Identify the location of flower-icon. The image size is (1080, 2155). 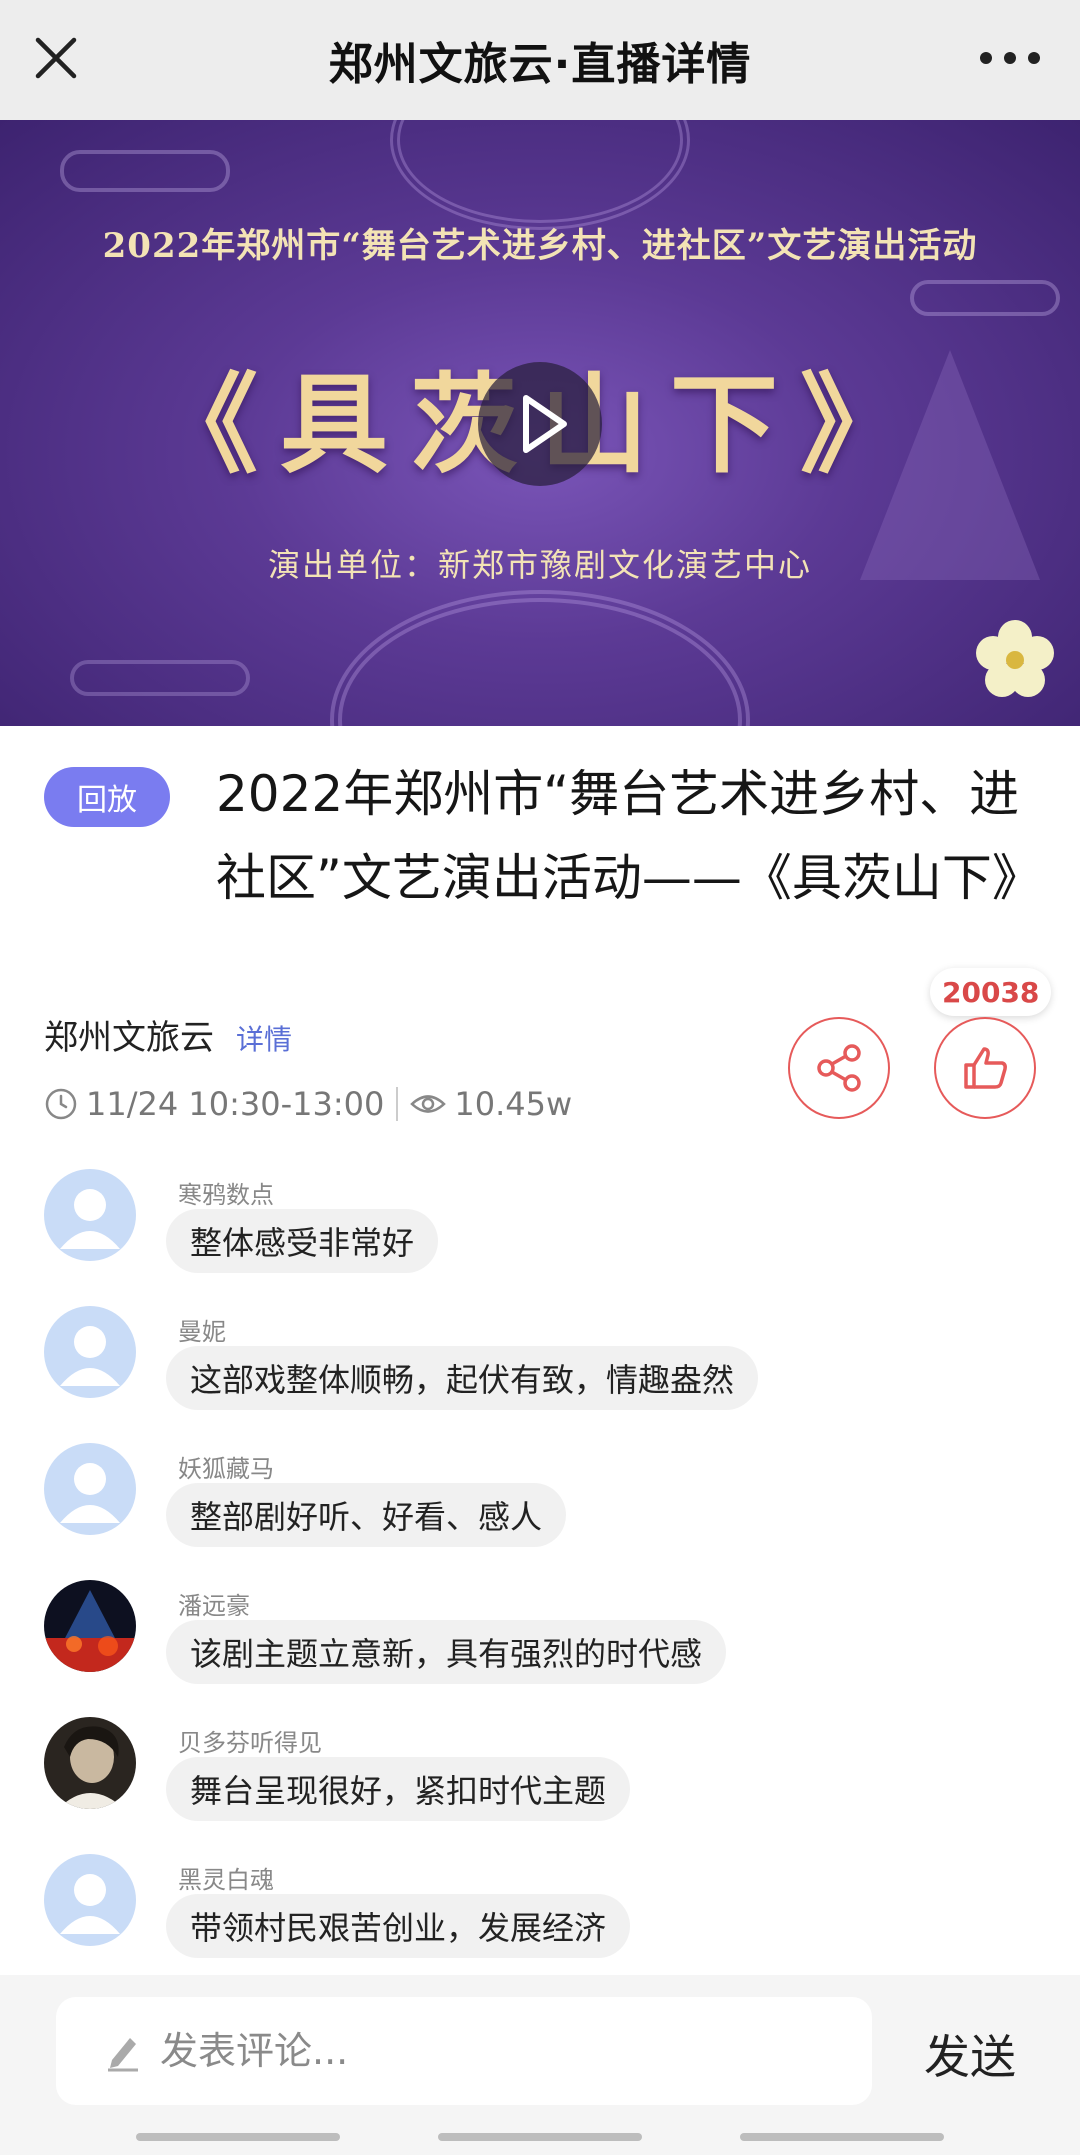
(1015, 660).